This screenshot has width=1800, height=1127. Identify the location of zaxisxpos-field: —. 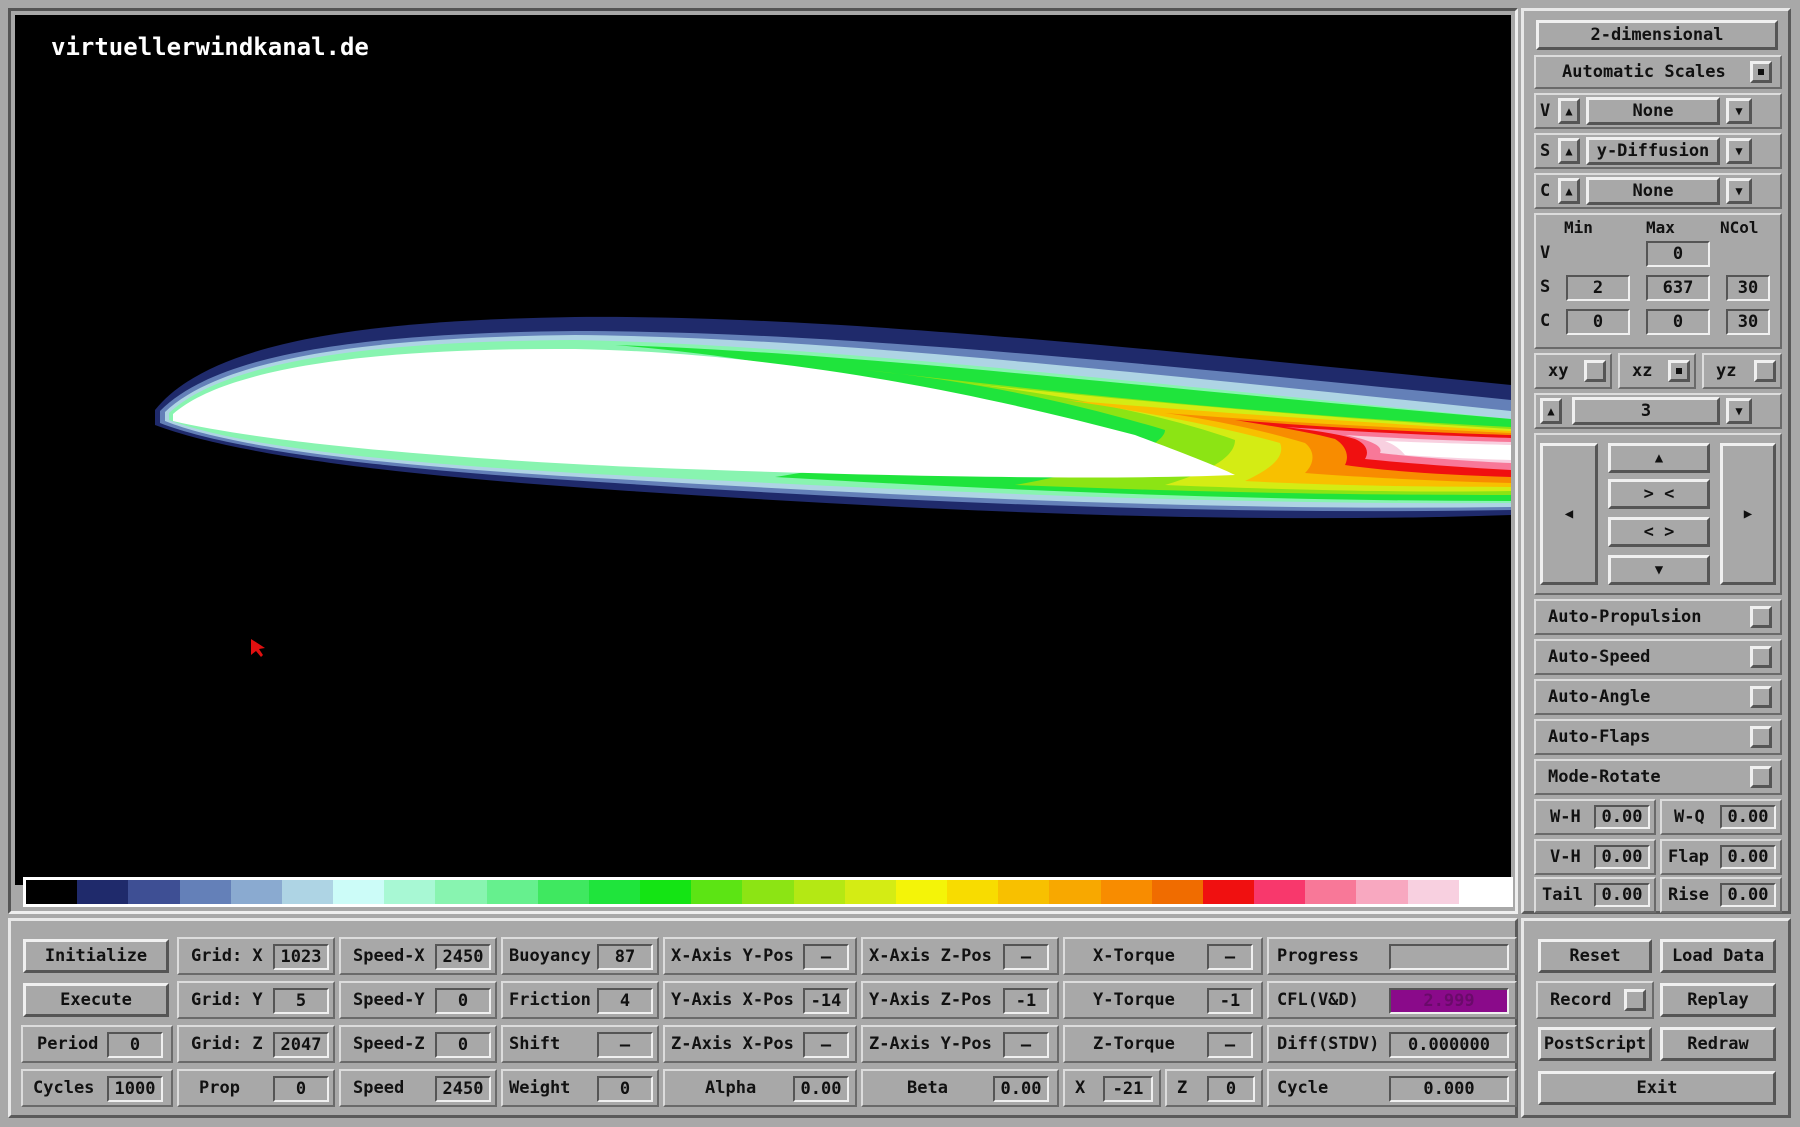
(826, 1045).